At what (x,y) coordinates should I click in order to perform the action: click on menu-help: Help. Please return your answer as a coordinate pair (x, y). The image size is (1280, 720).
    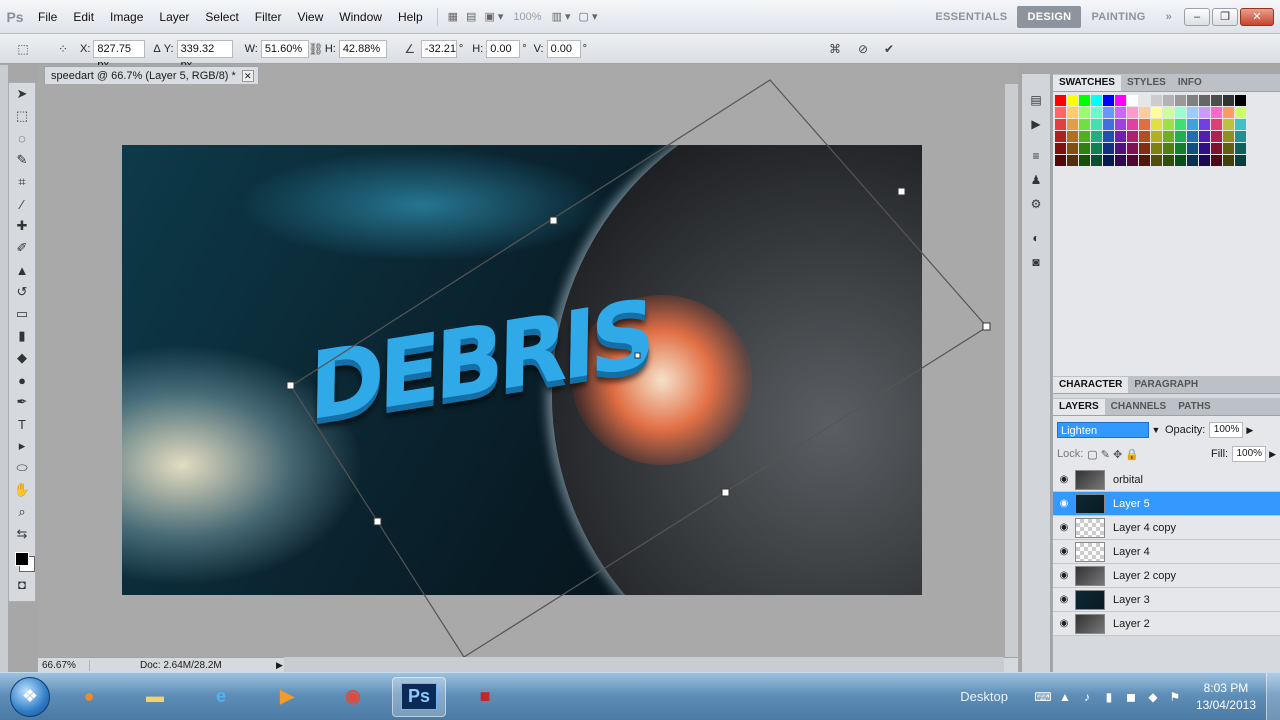
    Looking at the image, I should click on (410, 17).